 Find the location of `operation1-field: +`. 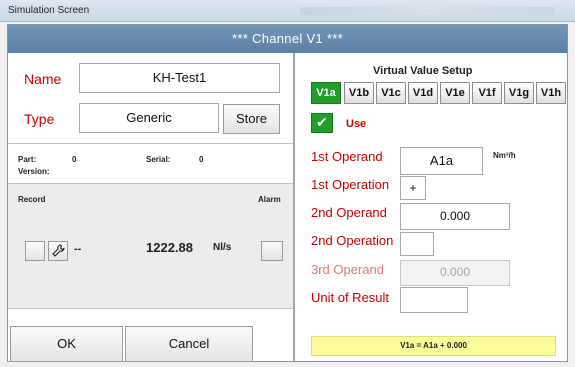

operation1-field: + is located at coordinates (413, 188).